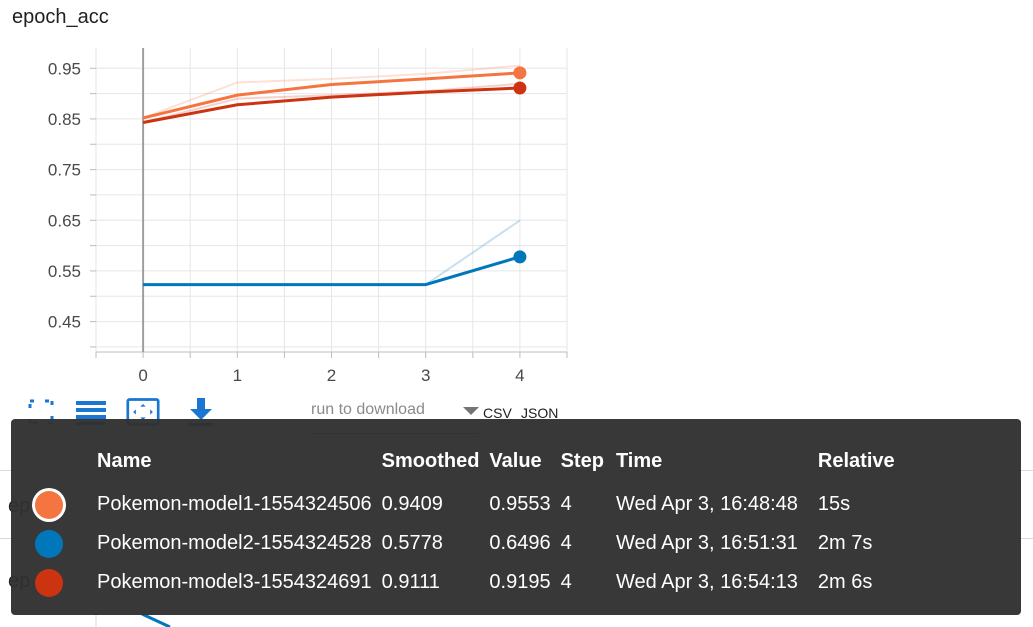  Describe the element at coordinates (234, 582) in the screenshot. I see `run-name: Pokemon-model3-1554324691` at that location.